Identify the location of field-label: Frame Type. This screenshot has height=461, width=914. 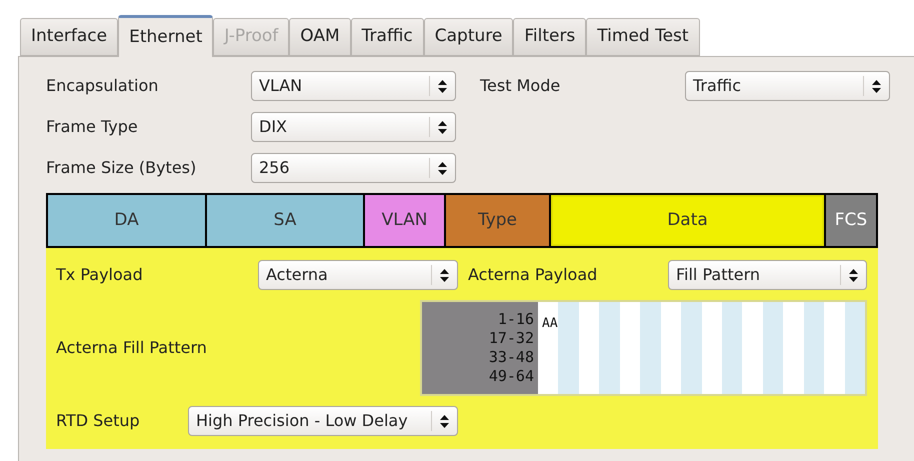
(92, 127).